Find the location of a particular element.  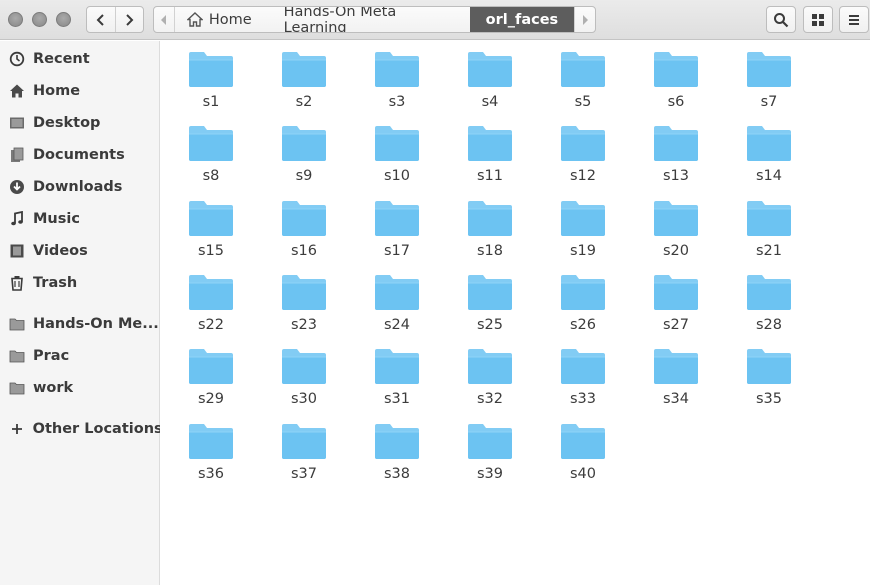

folder-item: s18 is located at coordinates (490, 234).